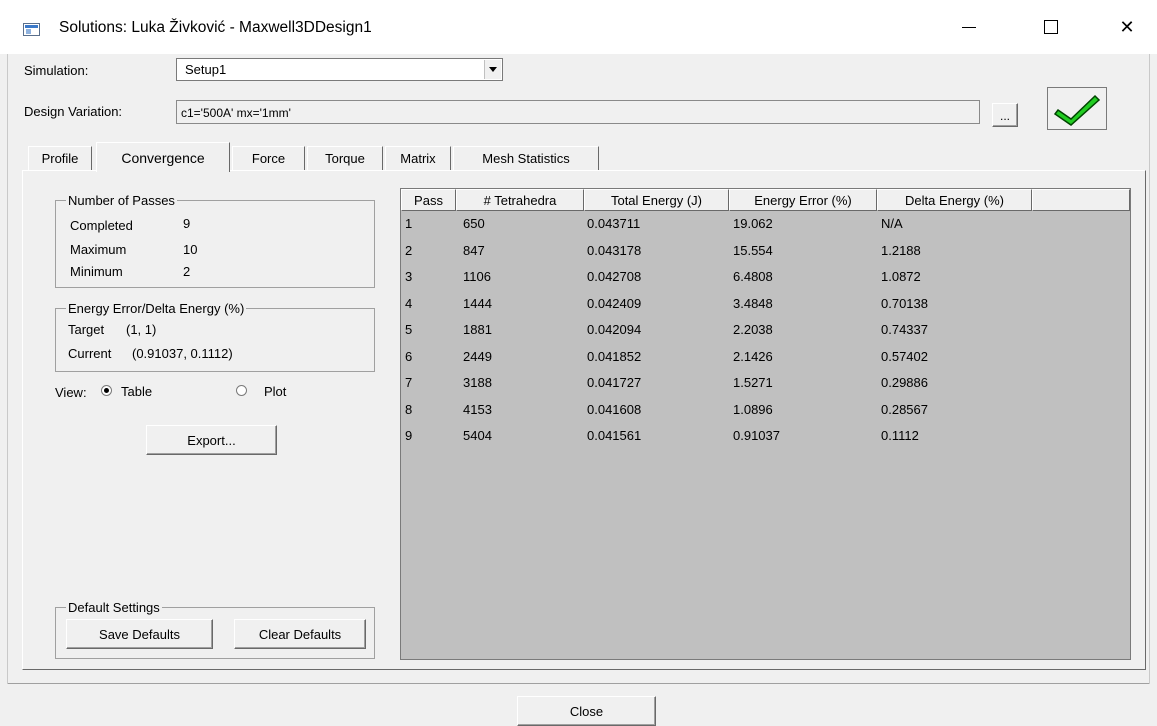 The height and width of the screenshot is (726, 1157). What do you see at coordinates (753, 223) in the screenshot?
I see `cell-energy-error: 19.062` at bounding box center [753, 223].